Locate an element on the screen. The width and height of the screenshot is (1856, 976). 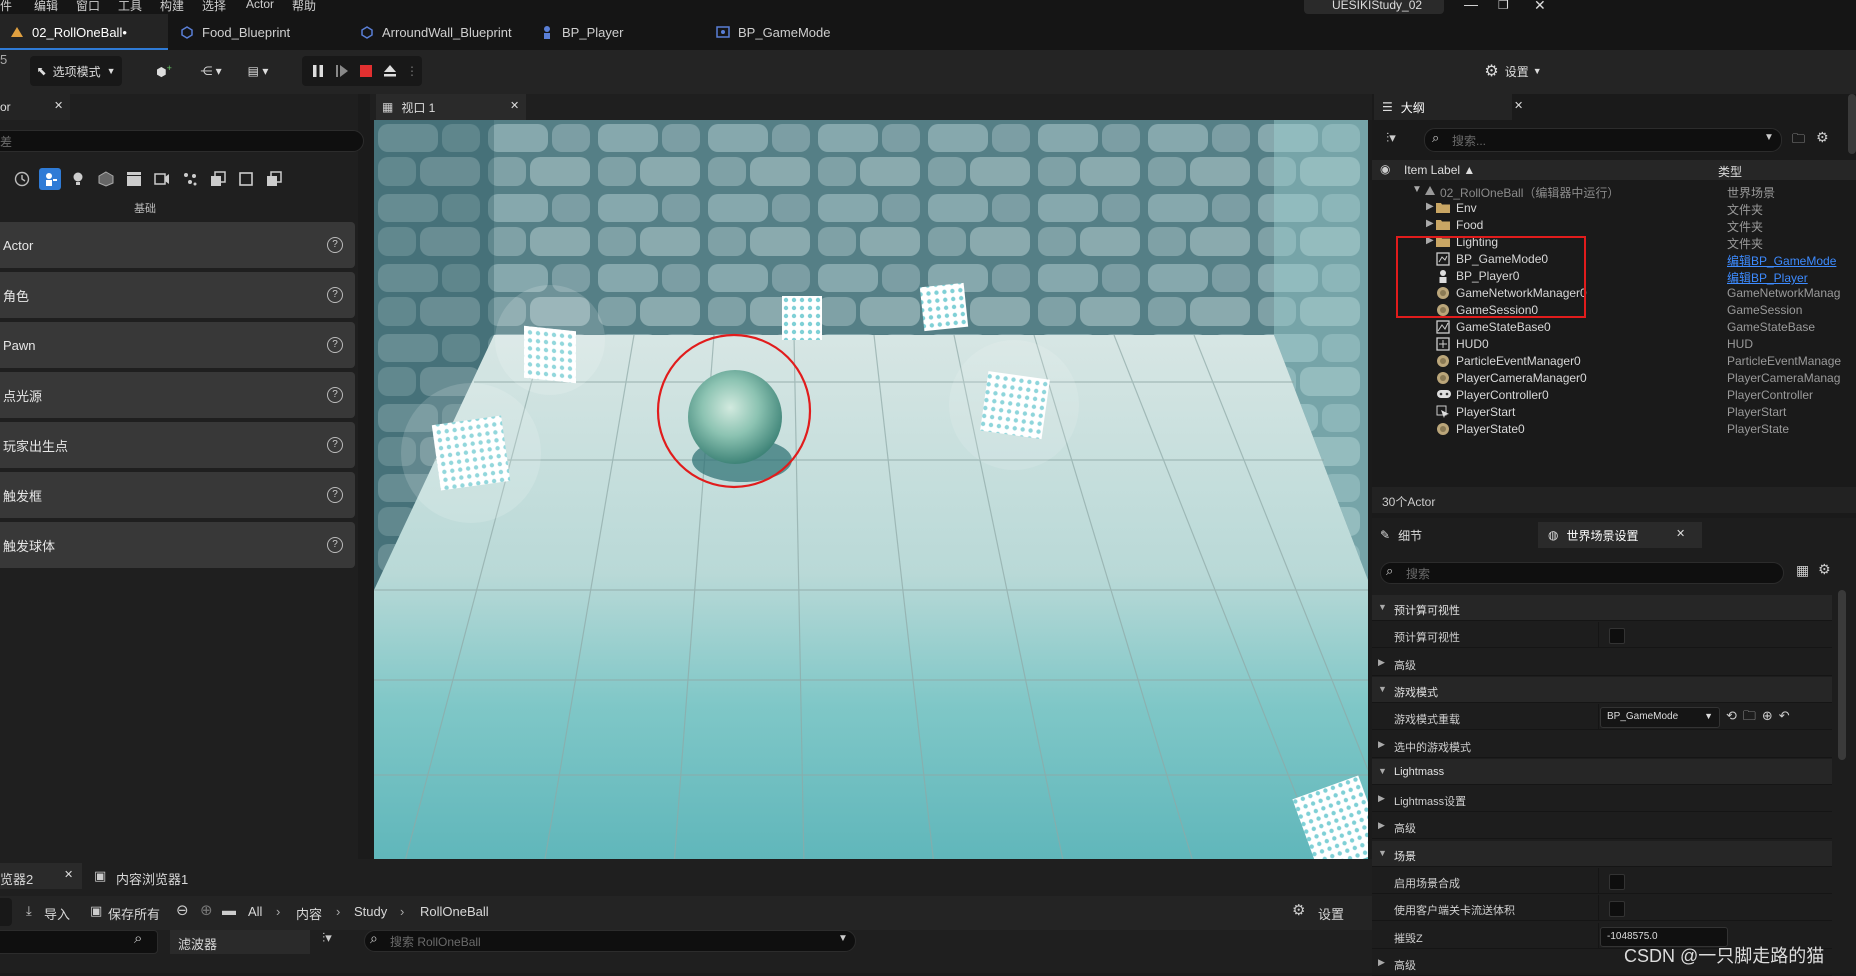
menu-select: 选择 is located at coordinates (214, 7).